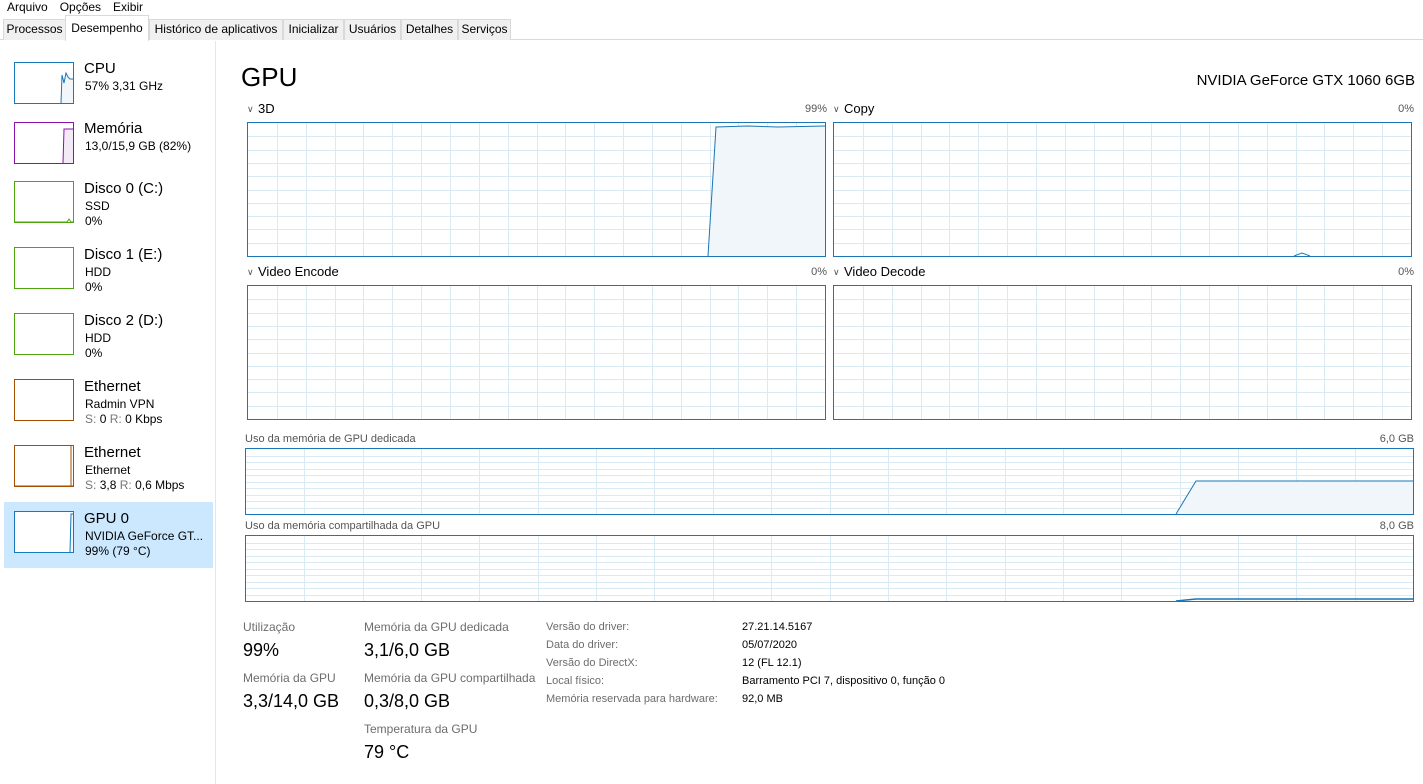 This screenshot has width=1423, height=784. I want to click on sidebar-item-disco-2: Disco 2 (D:) HDD 0%, so click(108, 342).